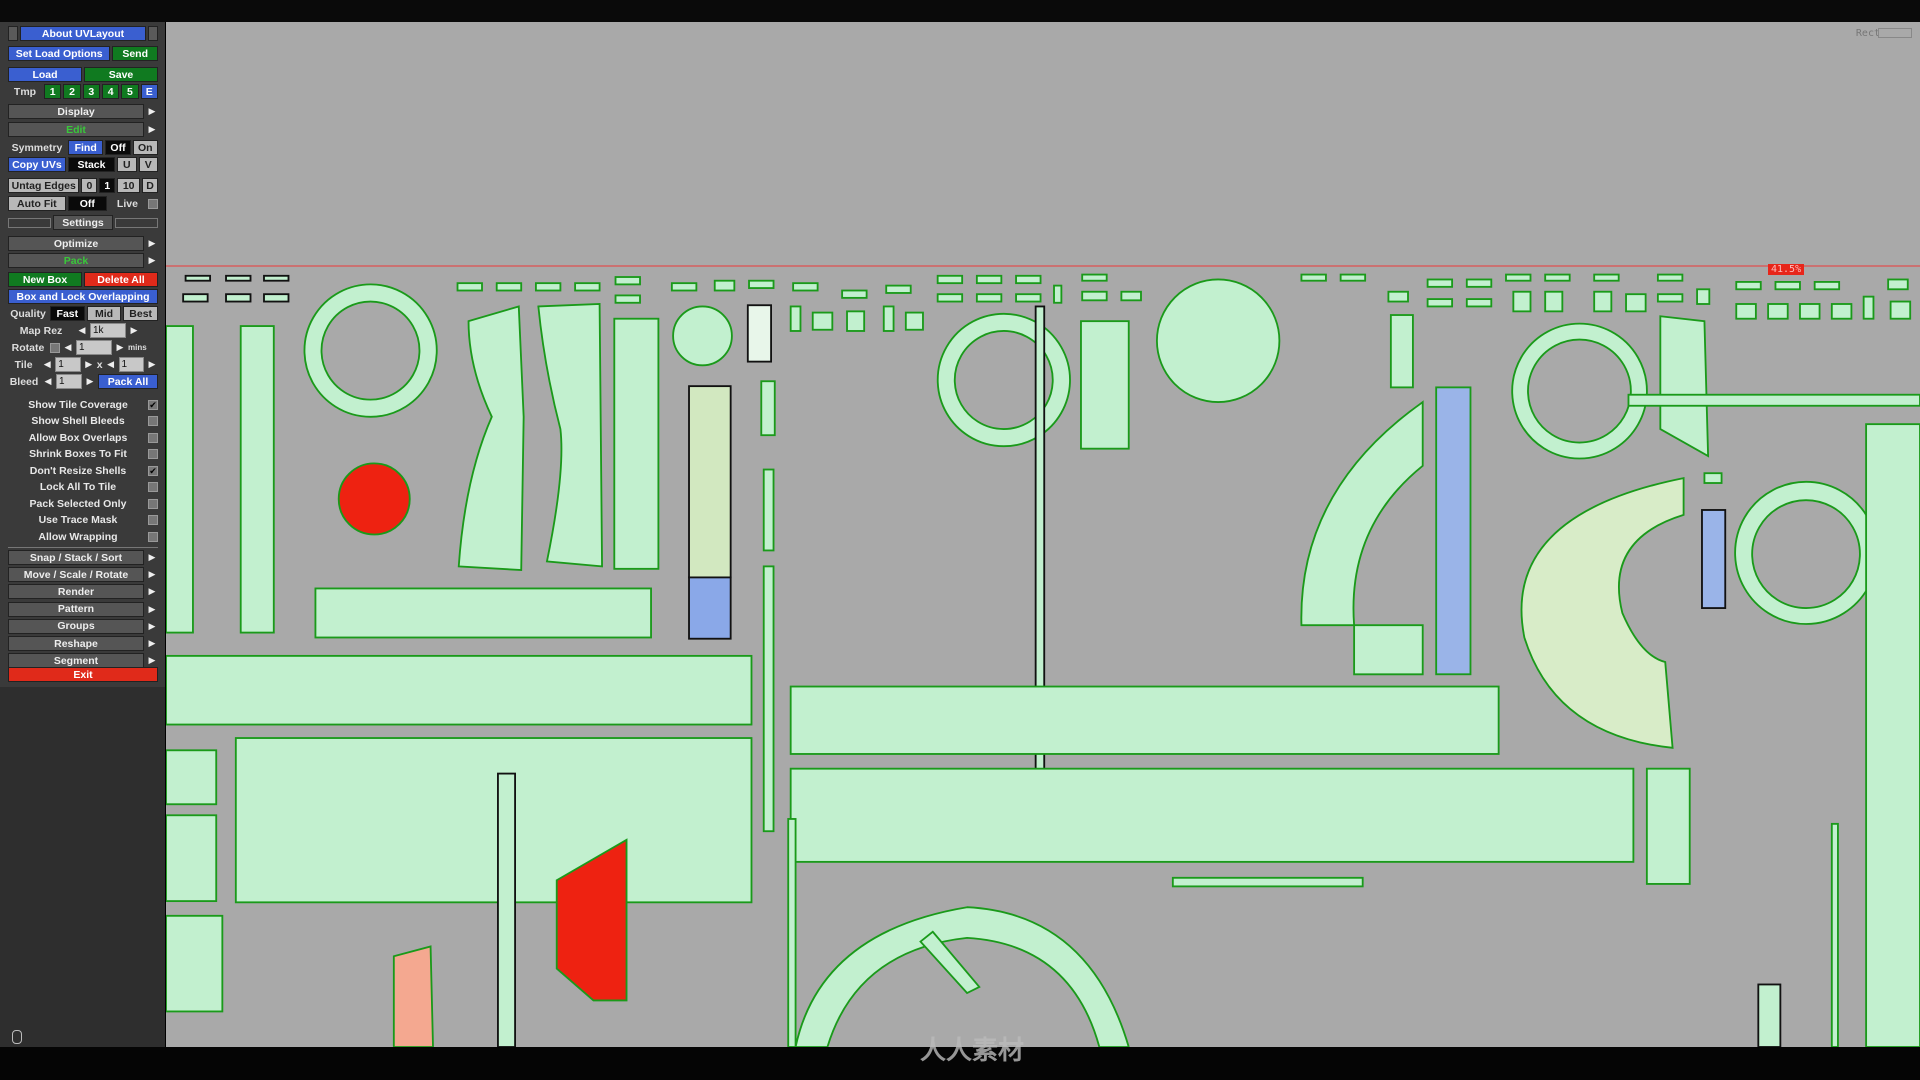 This screenshot has width=1920, height=1080. I want to click on load-button: Load, so click(45, 74).